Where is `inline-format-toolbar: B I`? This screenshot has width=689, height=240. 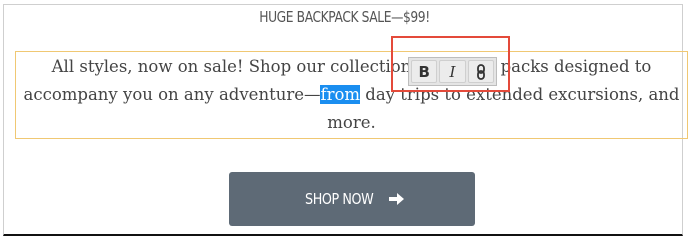 inline-format-toolbar: B I is located at coordinates (452, 71).